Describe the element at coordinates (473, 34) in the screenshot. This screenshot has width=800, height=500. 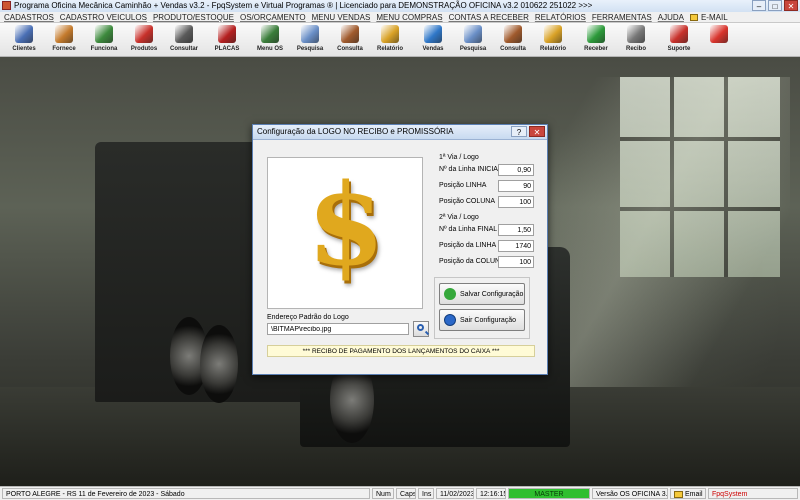
I see `search-doc-icon` at that location.